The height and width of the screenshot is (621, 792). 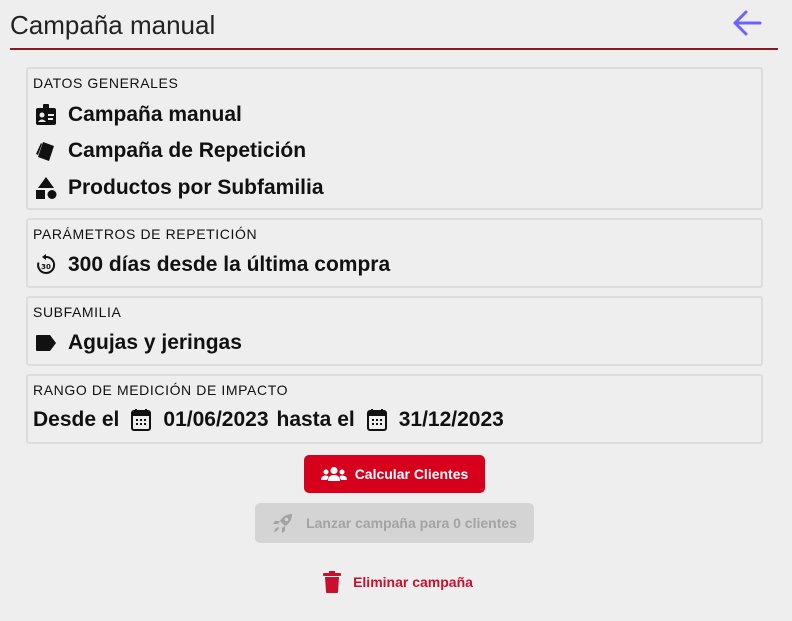 I want to click on shapes-icon, so click(x=46, y=188).